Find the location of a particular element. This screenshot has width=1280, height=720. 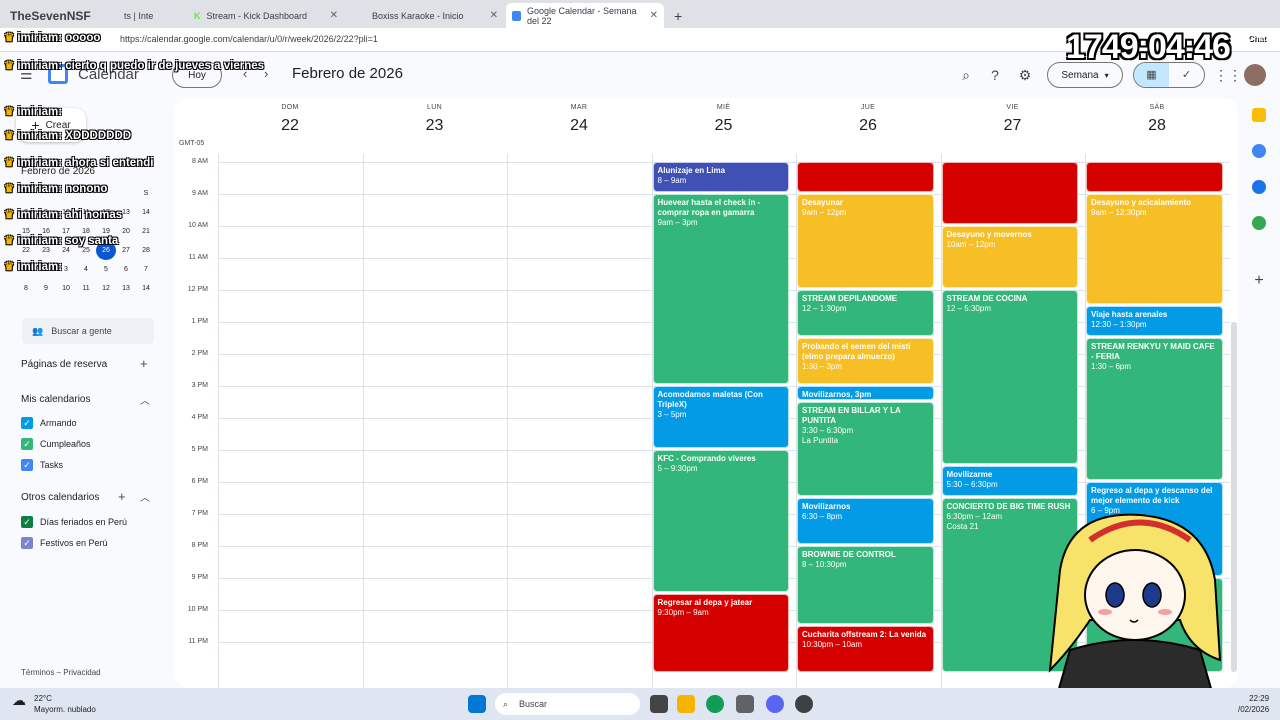

calendar-event: Regresar al depa y jatear 9:30pm – 9am is located at coordinates (720, 633).